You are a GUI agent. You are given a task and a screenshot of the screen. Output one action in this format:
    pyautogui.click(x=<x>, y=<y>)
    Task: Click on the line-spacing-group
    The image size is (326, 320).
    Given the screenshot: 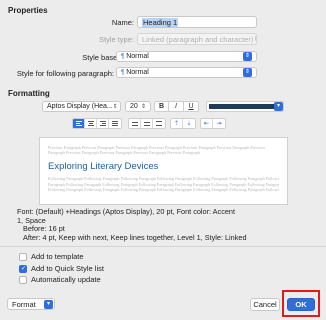 What is the action you would take?
    pyautogui.click(x=147, y=123)
    